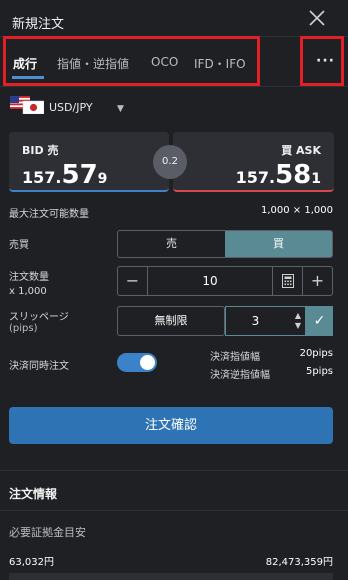  What do you see at coordinates (65, 175) in the screenshot?
I see `bid-price: 157.579` at bounding box center [65, 175].